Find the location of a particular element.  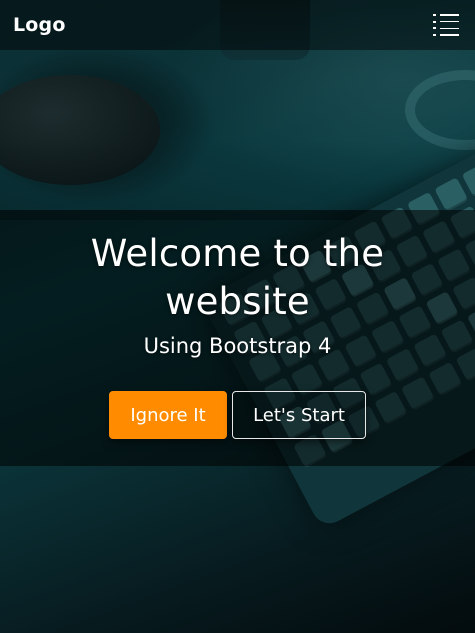

hero-button-group: Ignore It Let's Start is located at coordinates (237, 415).